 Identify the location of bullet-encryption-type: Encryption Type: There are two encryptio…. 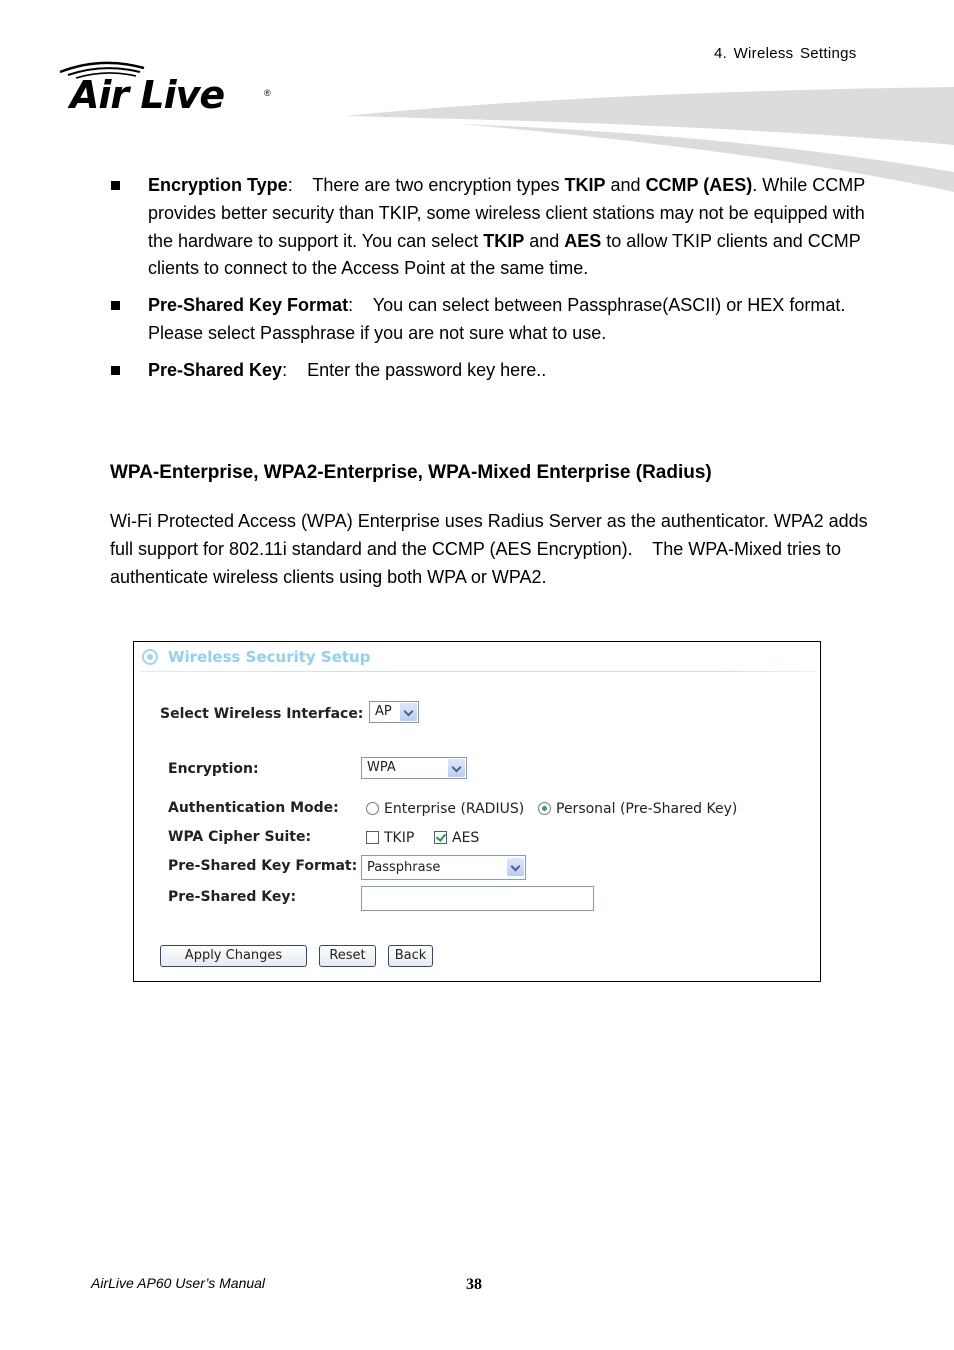
(488, 227).